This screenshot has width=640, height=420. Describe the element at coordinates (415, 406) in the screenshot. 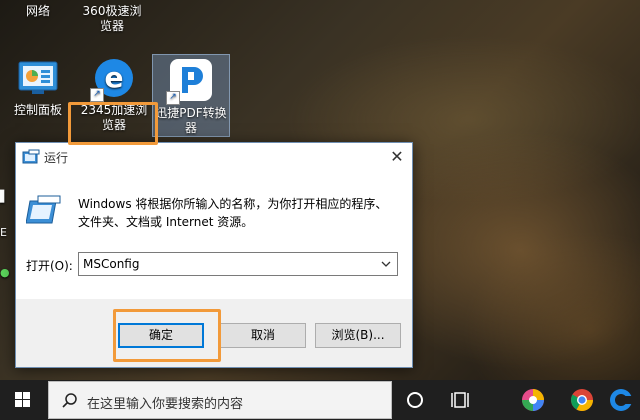

I see `cortana-icon` at that location.